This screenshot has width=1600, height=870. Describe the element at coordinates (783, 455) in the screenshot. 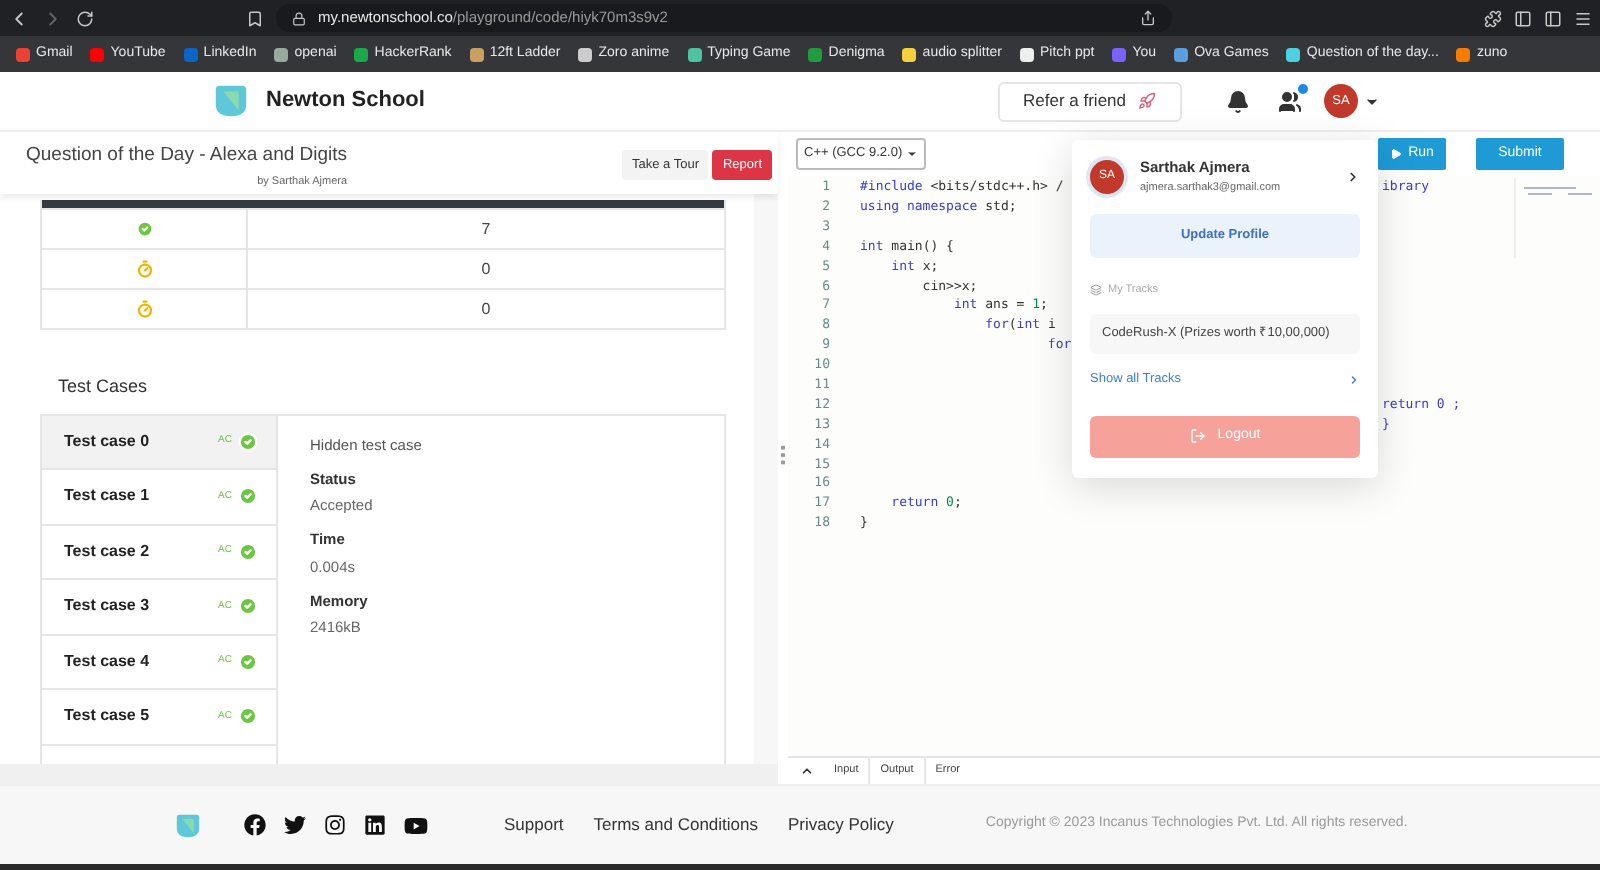

I see `resize-handle` at that location.